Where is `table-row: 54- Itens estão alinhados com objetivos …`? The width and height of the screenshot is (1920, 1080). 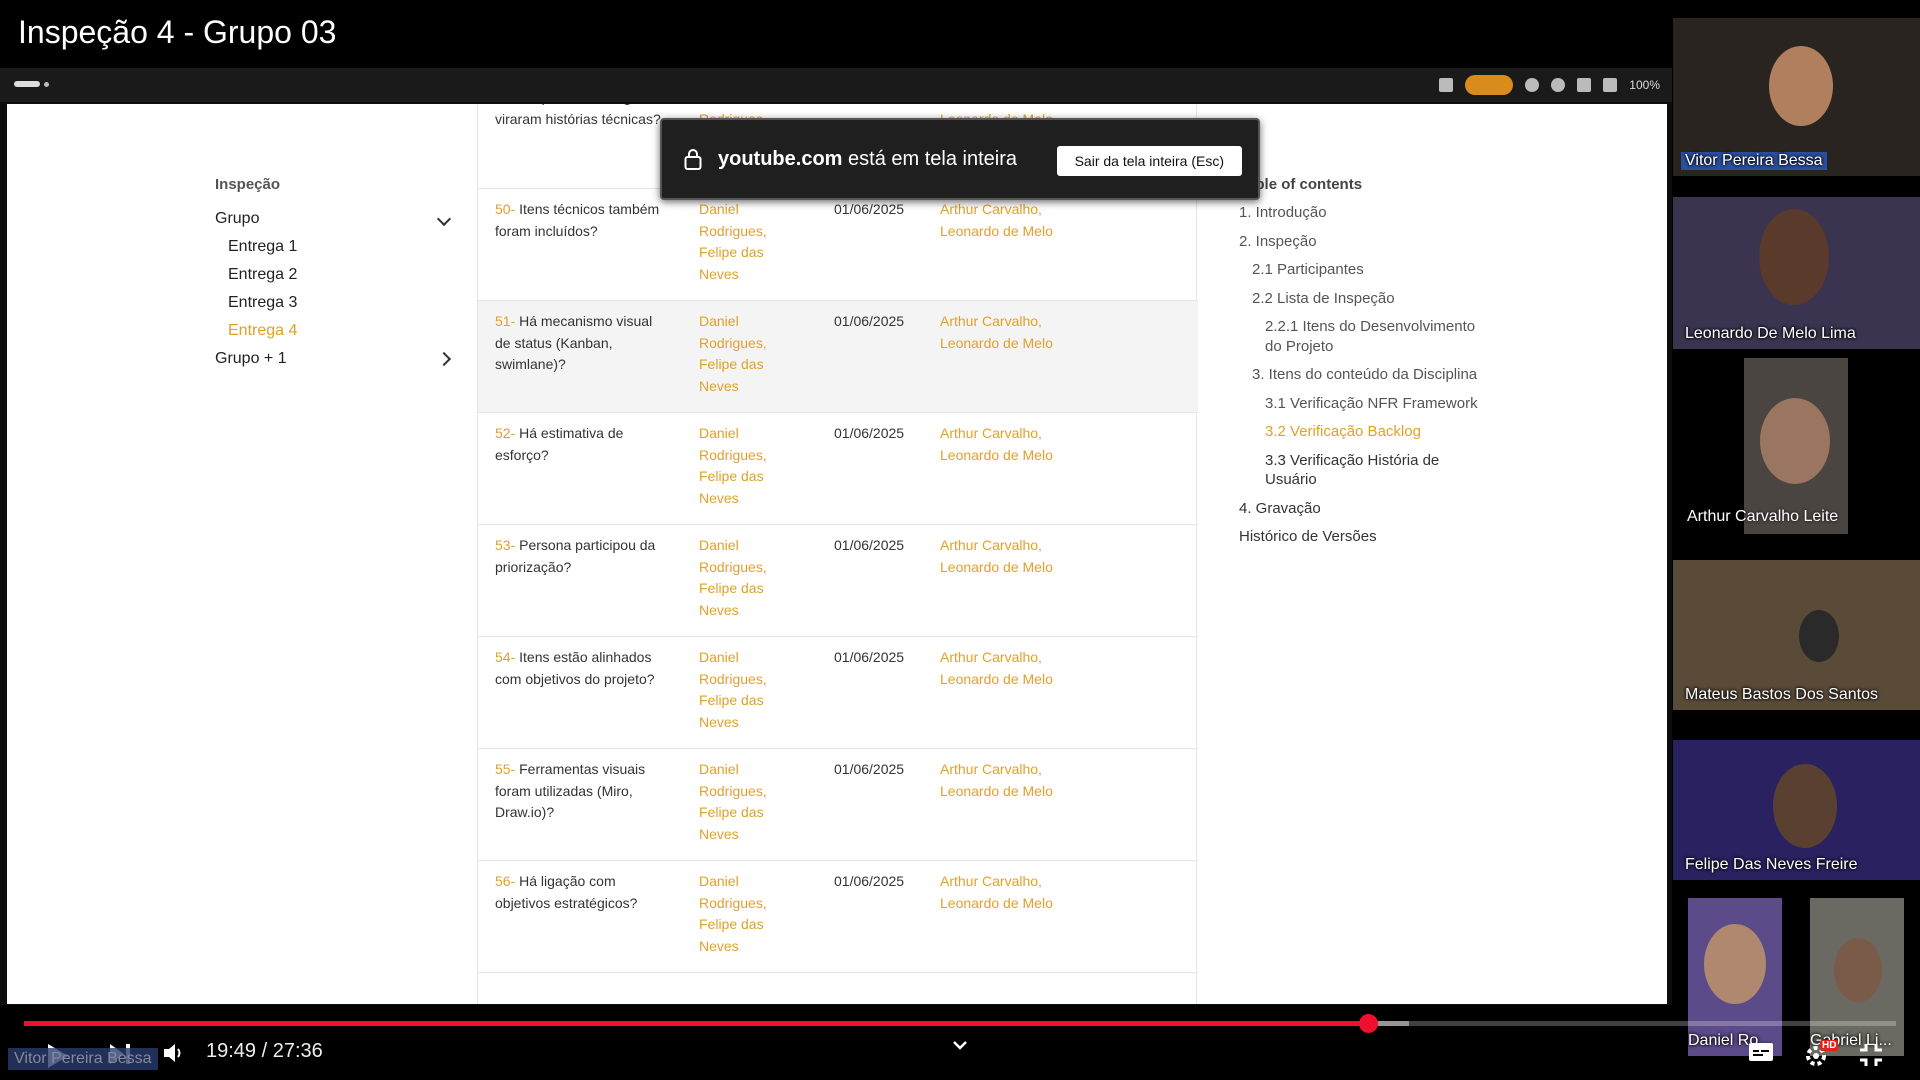
table-row: 54- Itens estão alinhados com objetivos … is located at coordinates (838, 693).